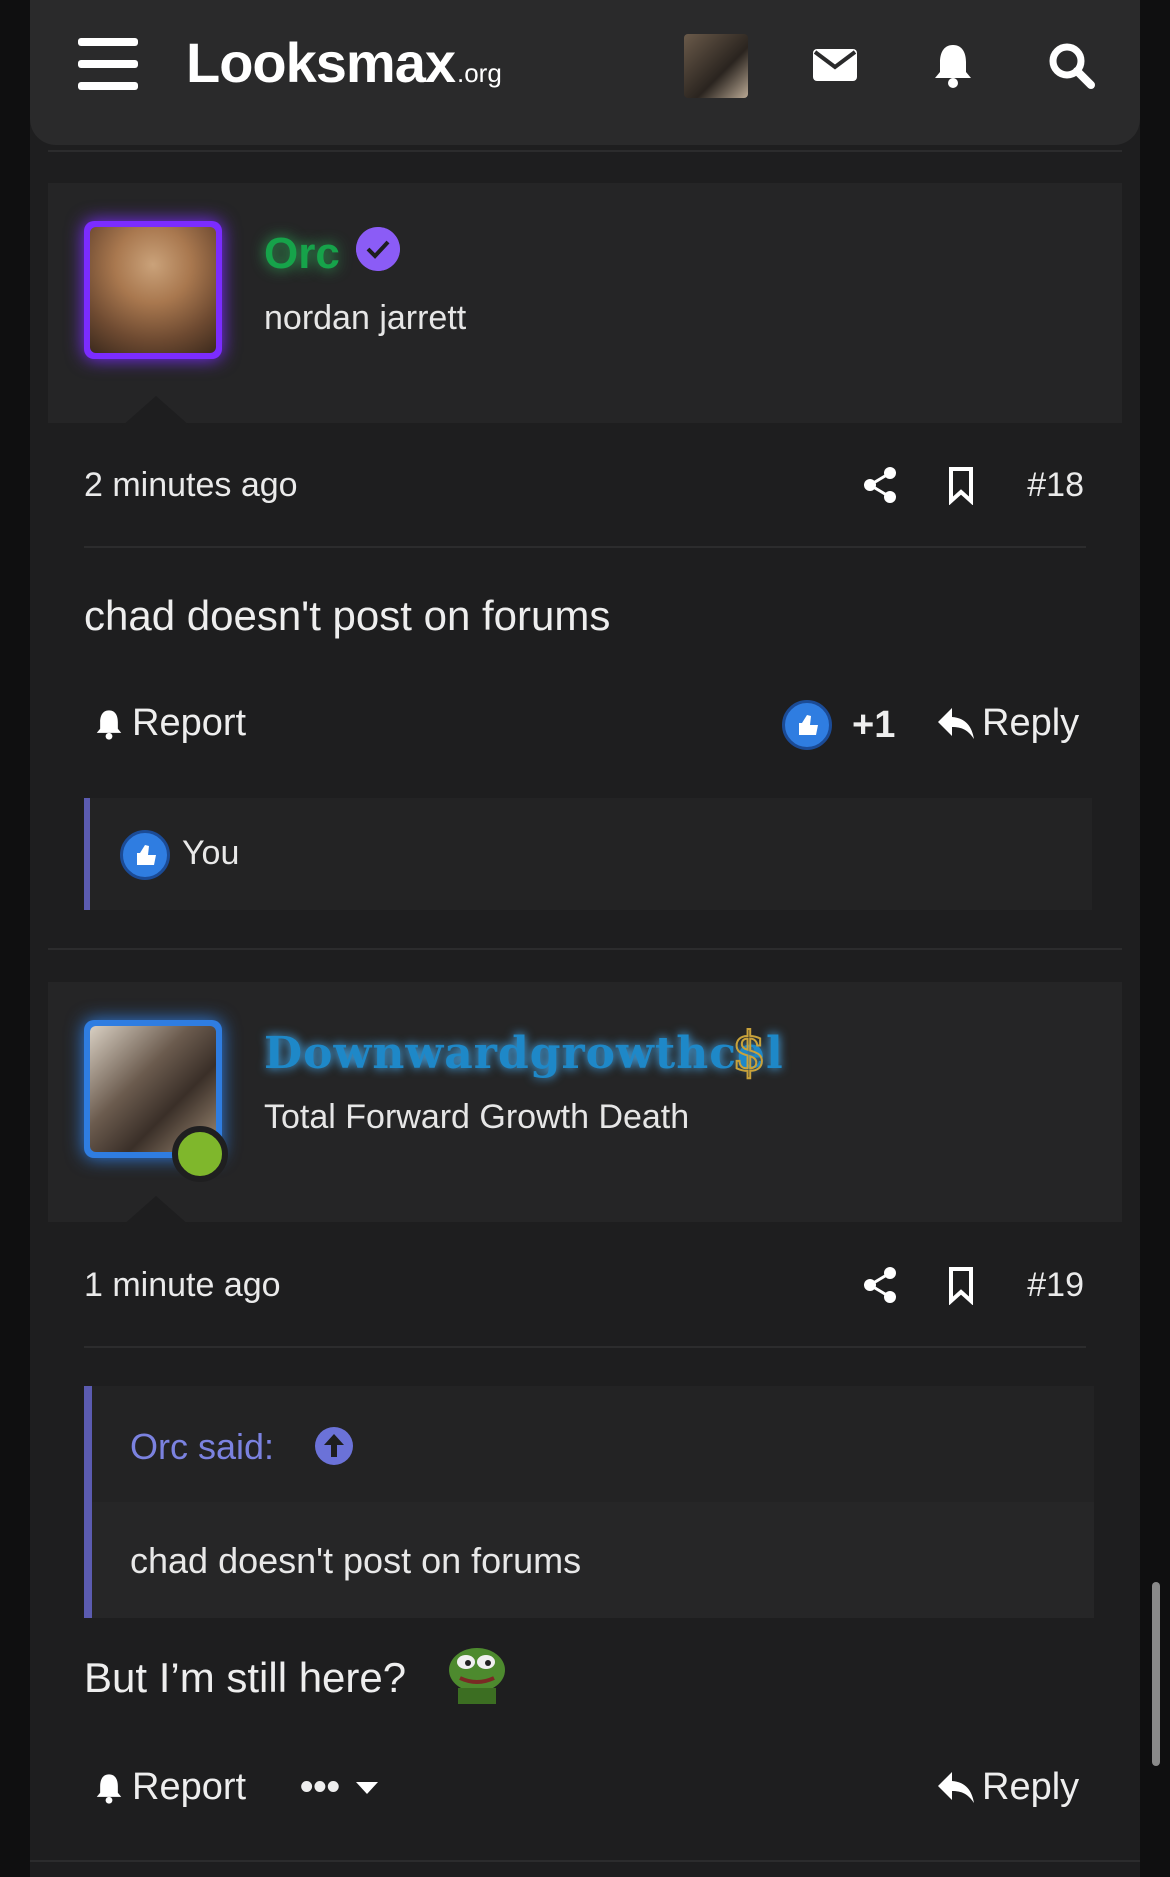 The image size is (1170, 1877). I want to click on quote-header: Orc said:, so click(593, 1444).